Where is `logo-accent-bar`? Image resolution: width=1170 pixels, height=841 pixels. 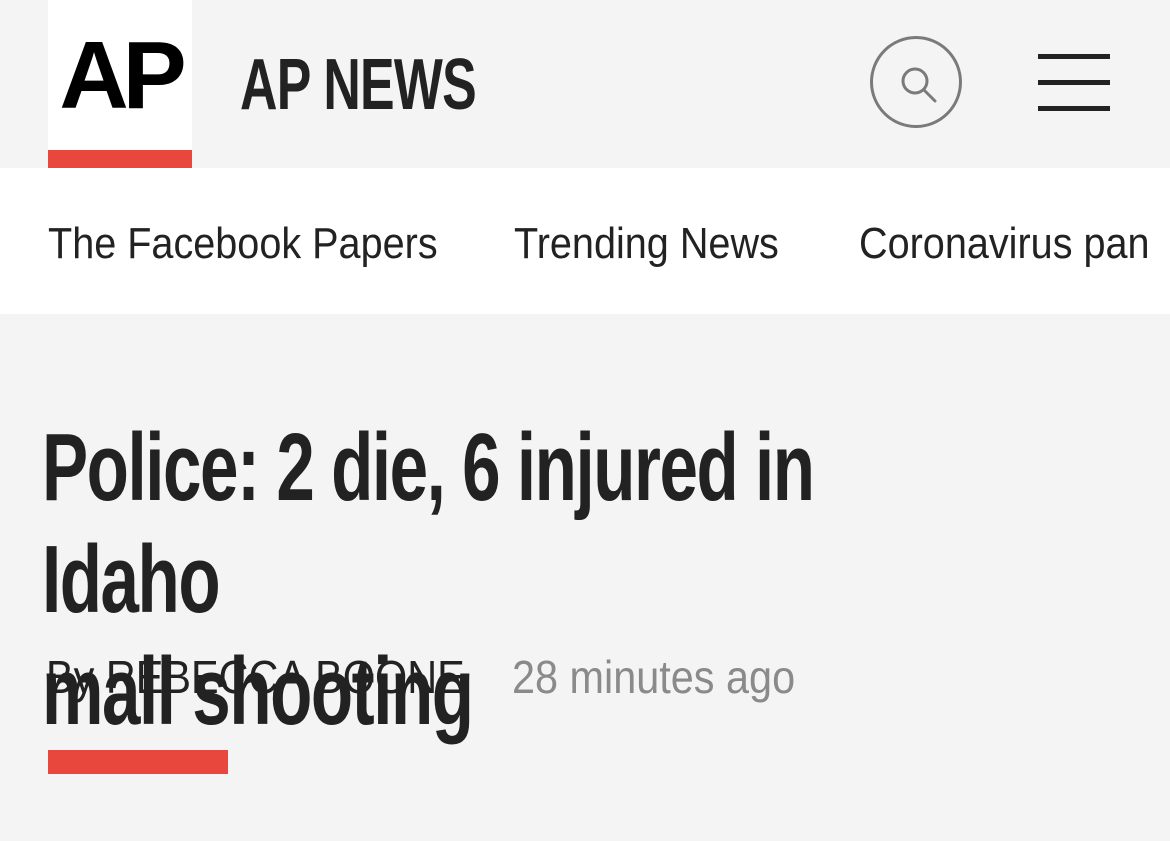 logo-accent-bar is located at coordinates (120, 159).